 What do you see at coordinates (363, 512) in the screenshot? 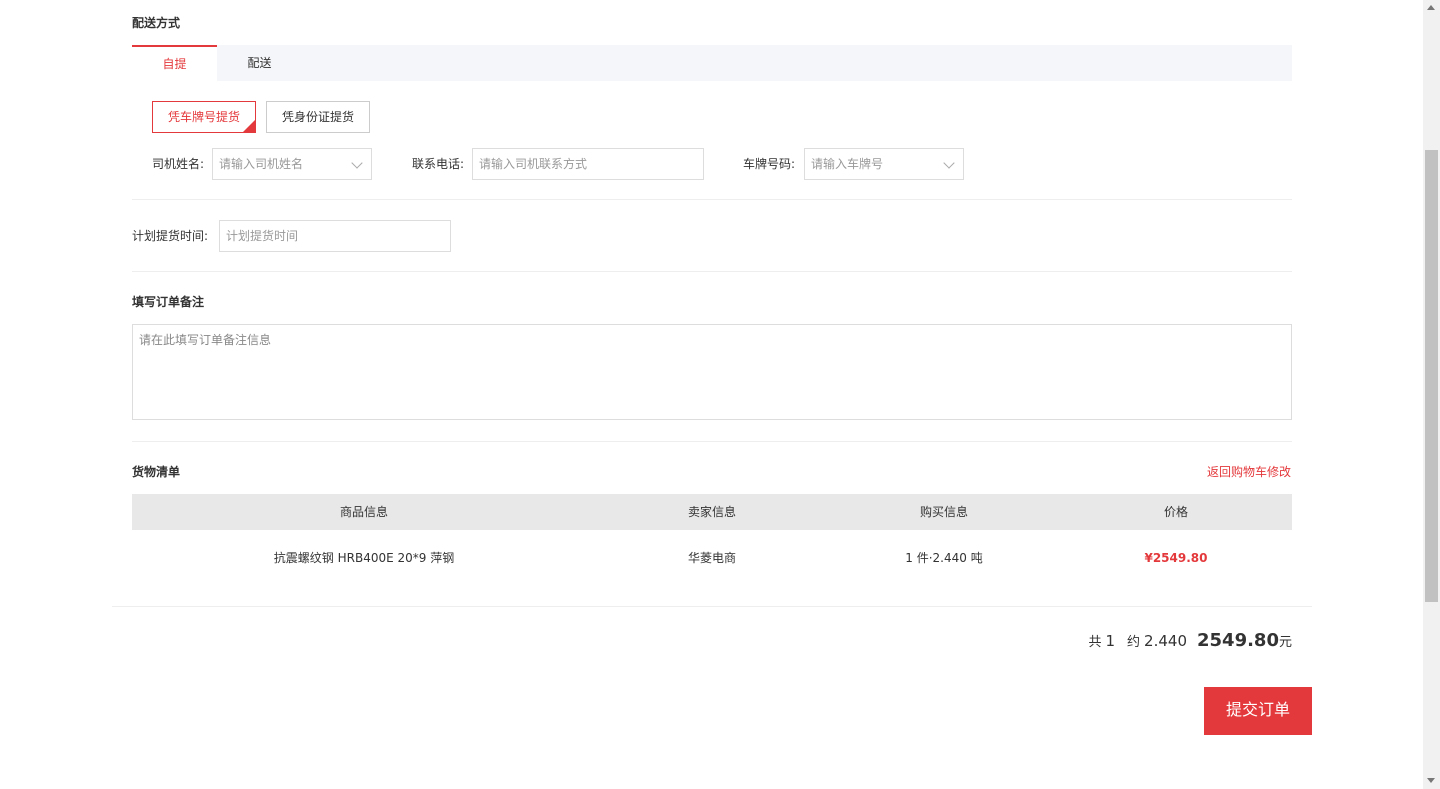
I see `column-header-product: 商品信息` at bounding box center [363, 512].